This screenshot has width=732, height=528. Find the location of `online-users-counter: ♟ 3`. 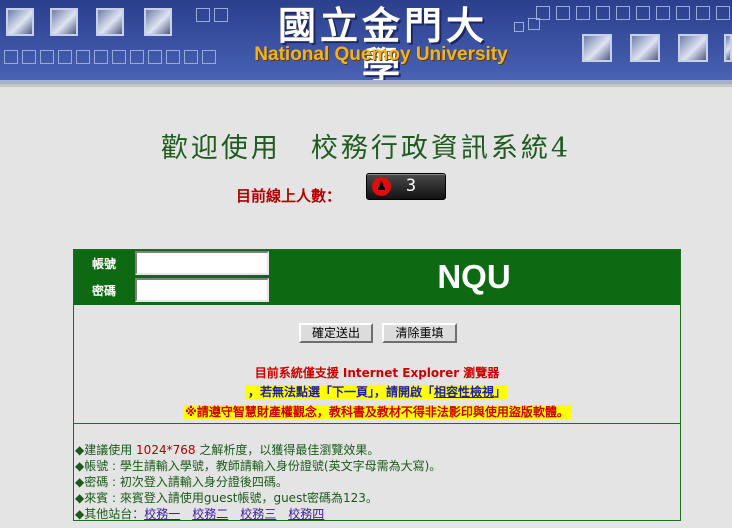

online-users-counter: ♟ 3 is located at coordinates (406, 186).